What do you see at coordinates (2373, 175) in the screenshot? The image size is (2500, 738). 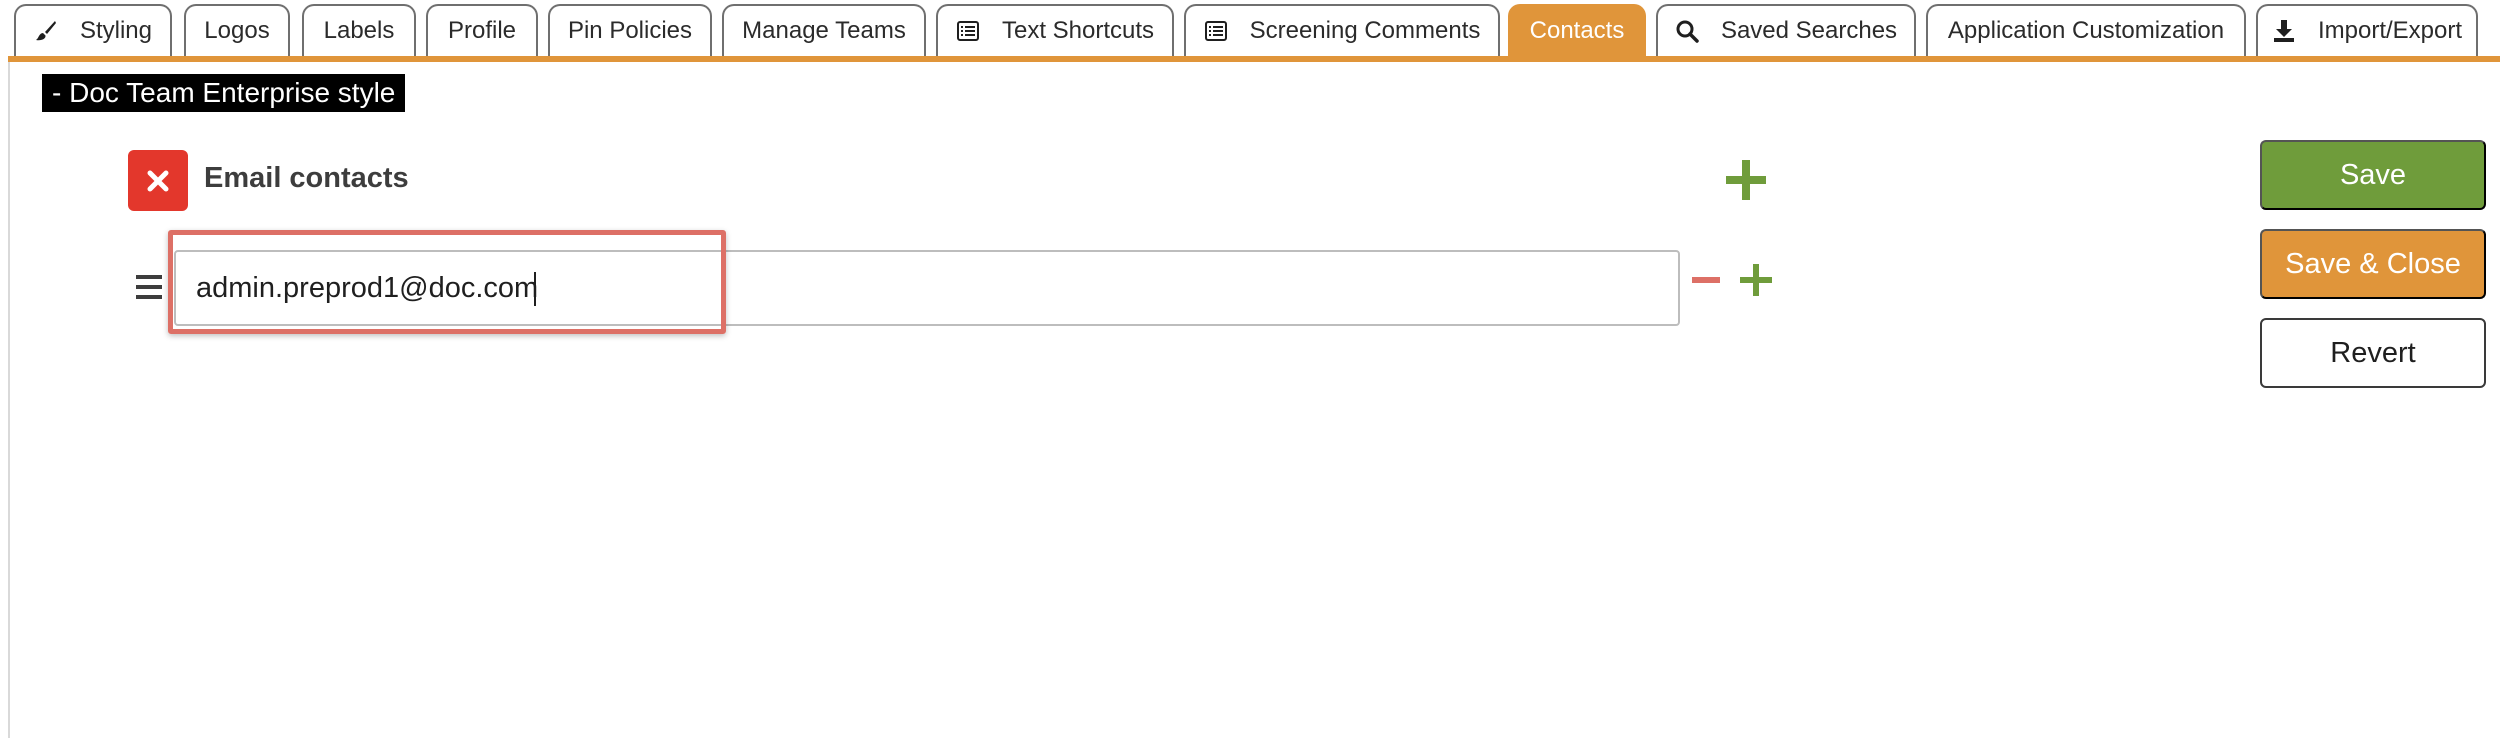 I see `save-button: Save` at bounding box center [2373, 175].